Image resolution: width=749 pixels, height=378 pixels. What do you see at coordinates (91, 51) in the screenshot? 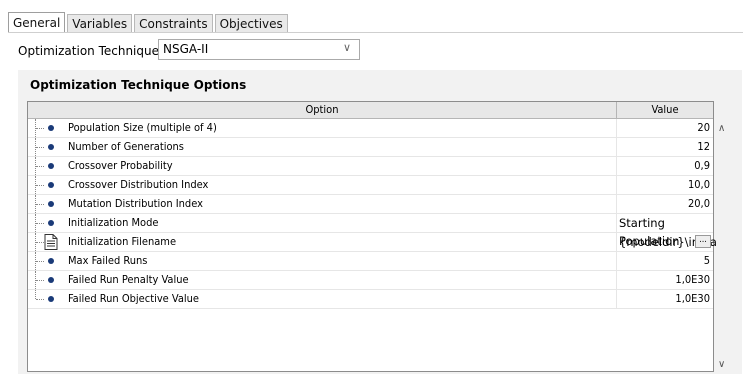
I see `technique-label: Optimization Technique:` at bounding box center [91, 51].